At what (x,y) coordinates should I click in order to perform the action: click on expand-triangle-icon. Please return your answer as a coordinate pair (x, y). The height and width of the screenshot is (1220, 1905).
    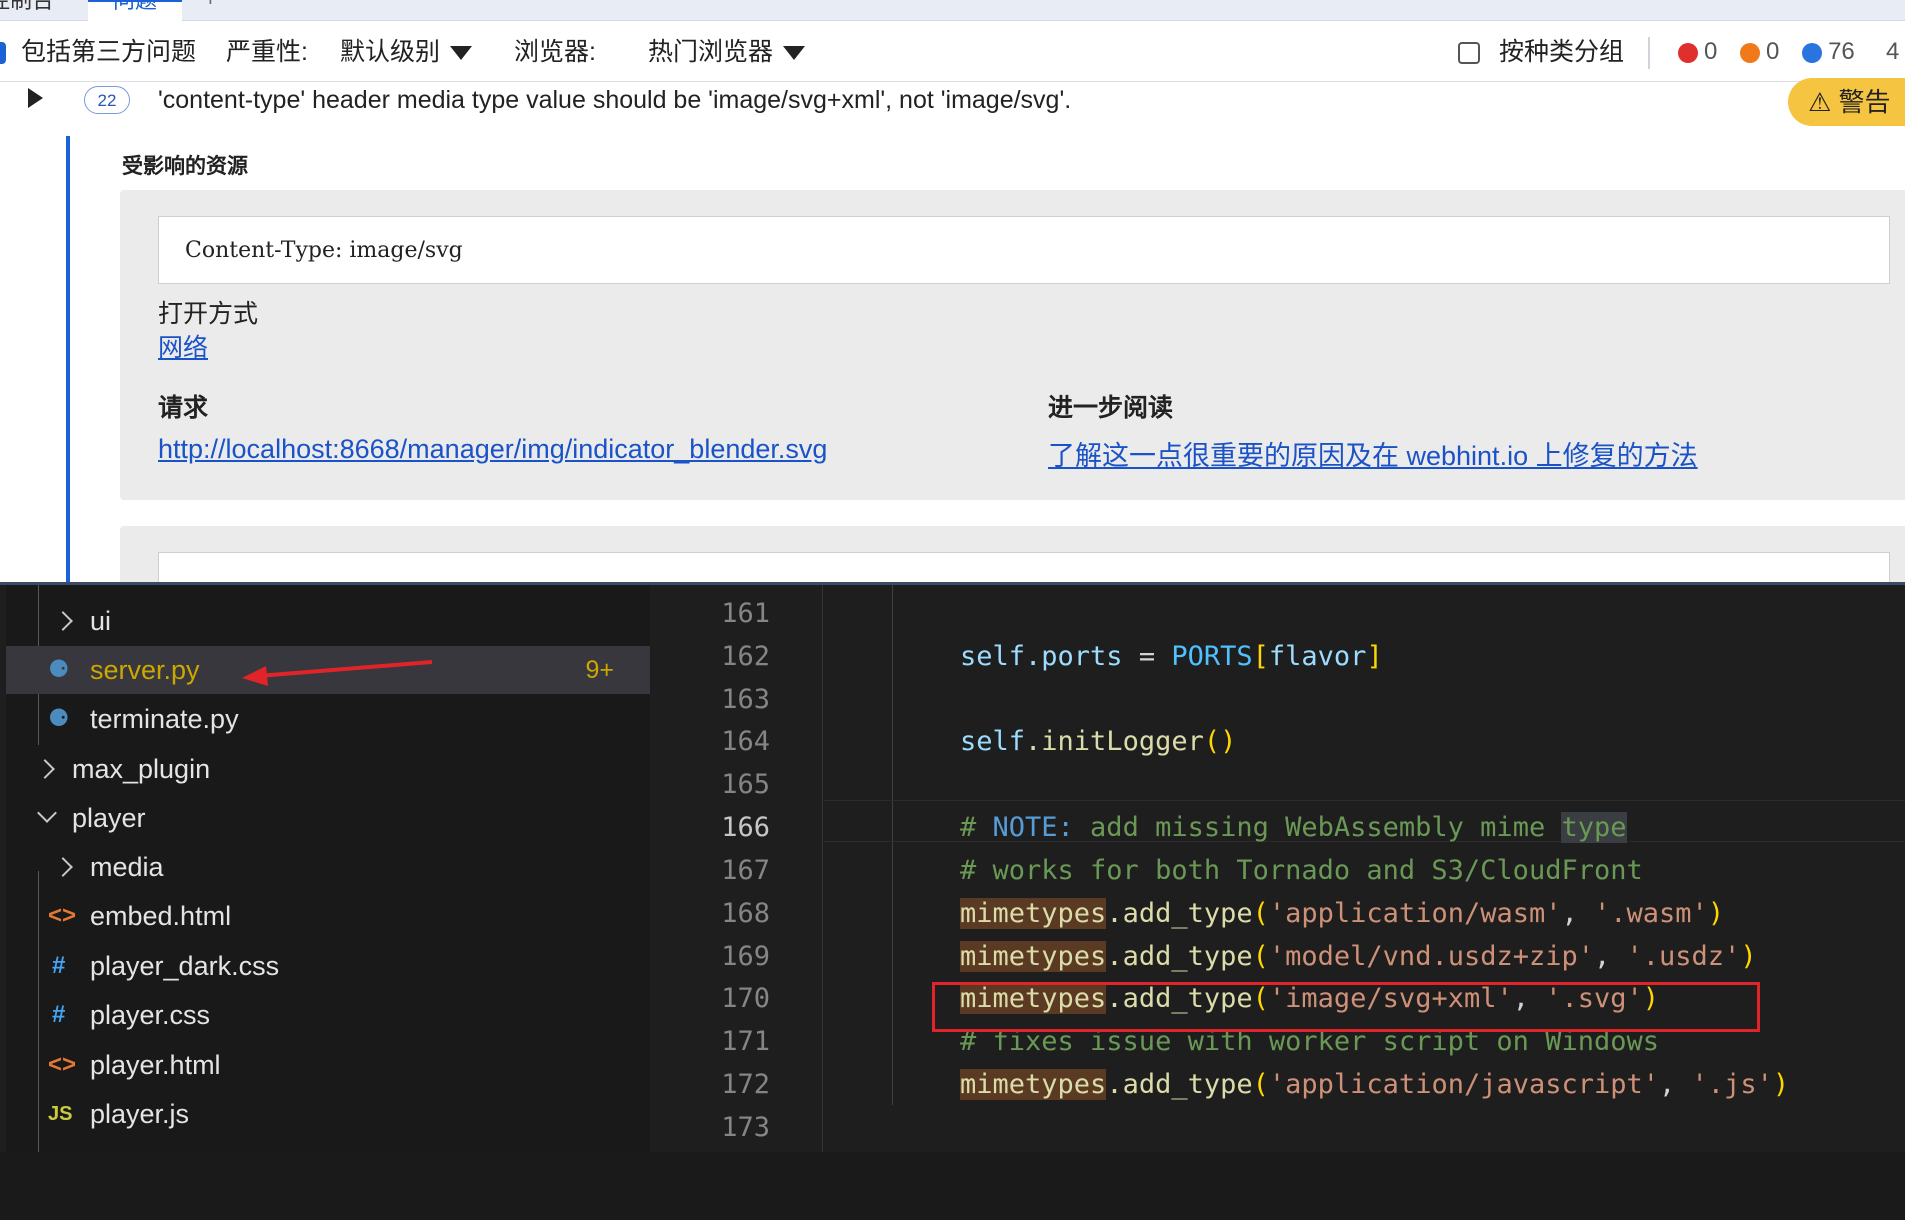
    Looking at the image, I should click on (35, 98).